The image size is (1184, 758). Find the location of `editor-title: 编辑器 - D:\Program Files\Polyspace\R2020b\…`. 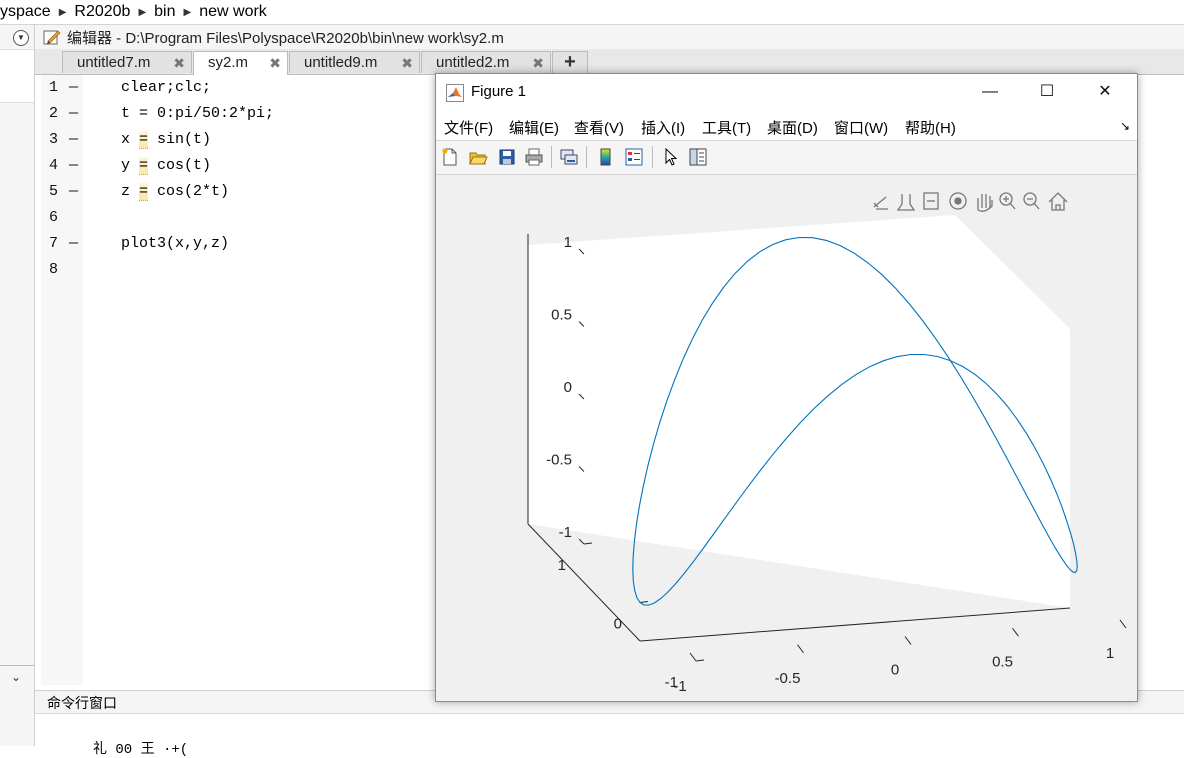

editor-title: 编辑器 - D:\Program Files\Polyspace\R2020b\… is located at coordinates (285, 38).